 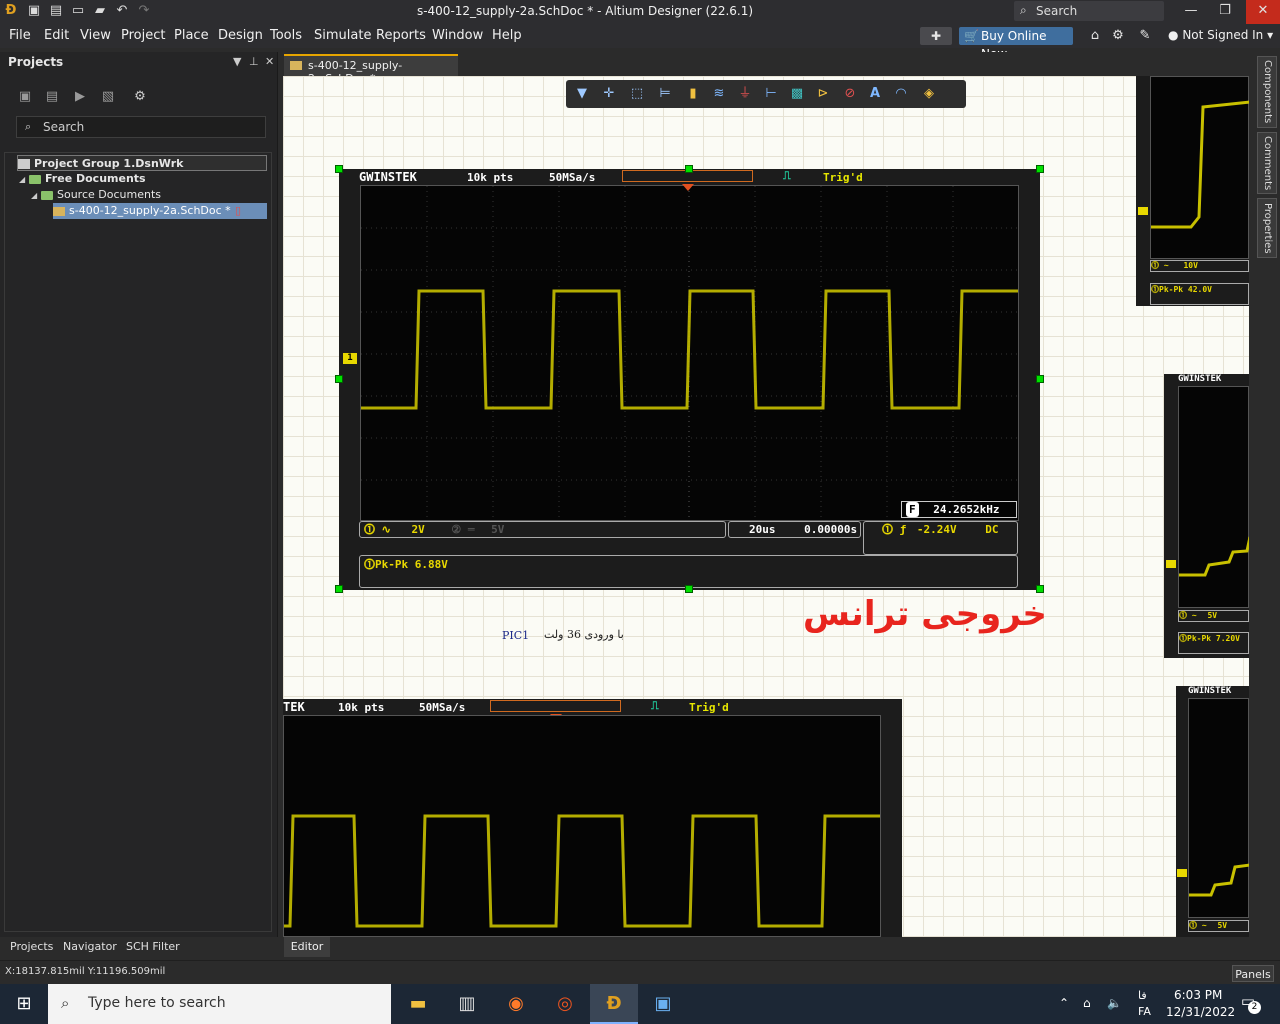 I want to click on show-hidden-icons-icon: ⌃, so click(x=1064, y=1003).